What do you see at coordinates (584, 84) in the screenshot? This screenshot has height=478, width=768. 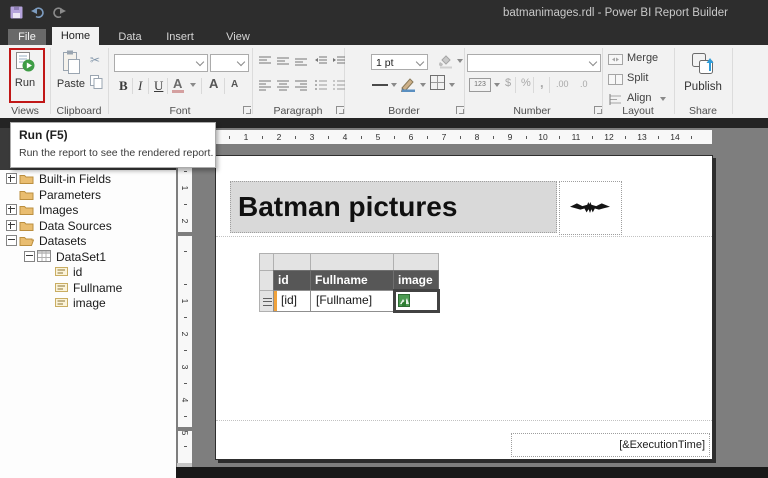 I see `decrease-decimal-button: .0` at bounding box center [584, 84].